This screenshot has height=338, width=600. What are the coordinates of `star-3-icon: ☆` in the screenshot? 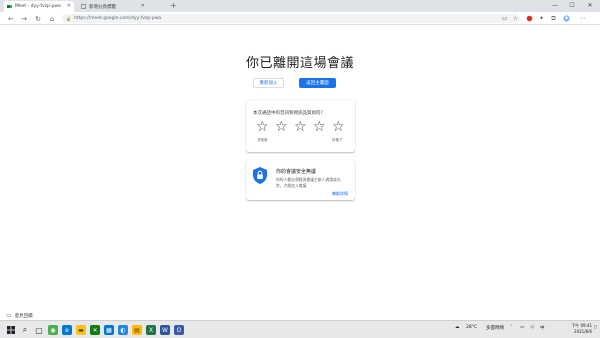 It's located at (300, 127).